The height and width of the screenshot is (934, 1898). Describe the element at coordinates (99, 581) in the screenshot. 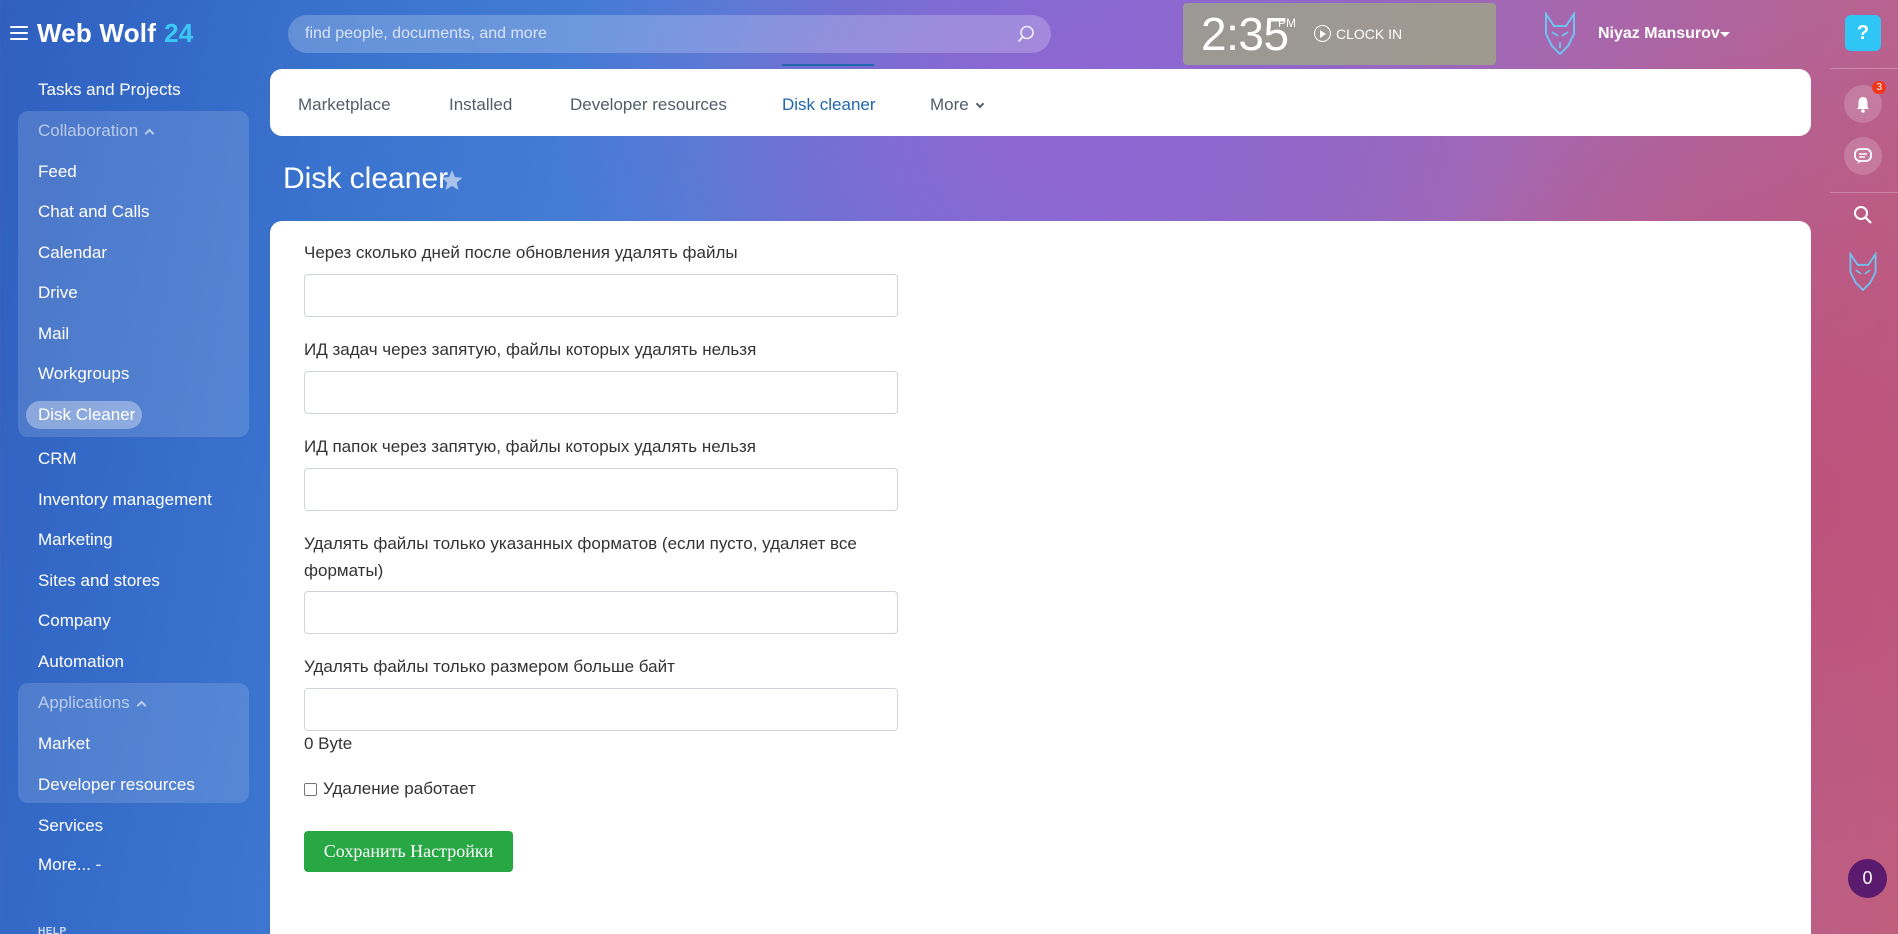

I see `menu-item-sites: Sites and stores` at that location.